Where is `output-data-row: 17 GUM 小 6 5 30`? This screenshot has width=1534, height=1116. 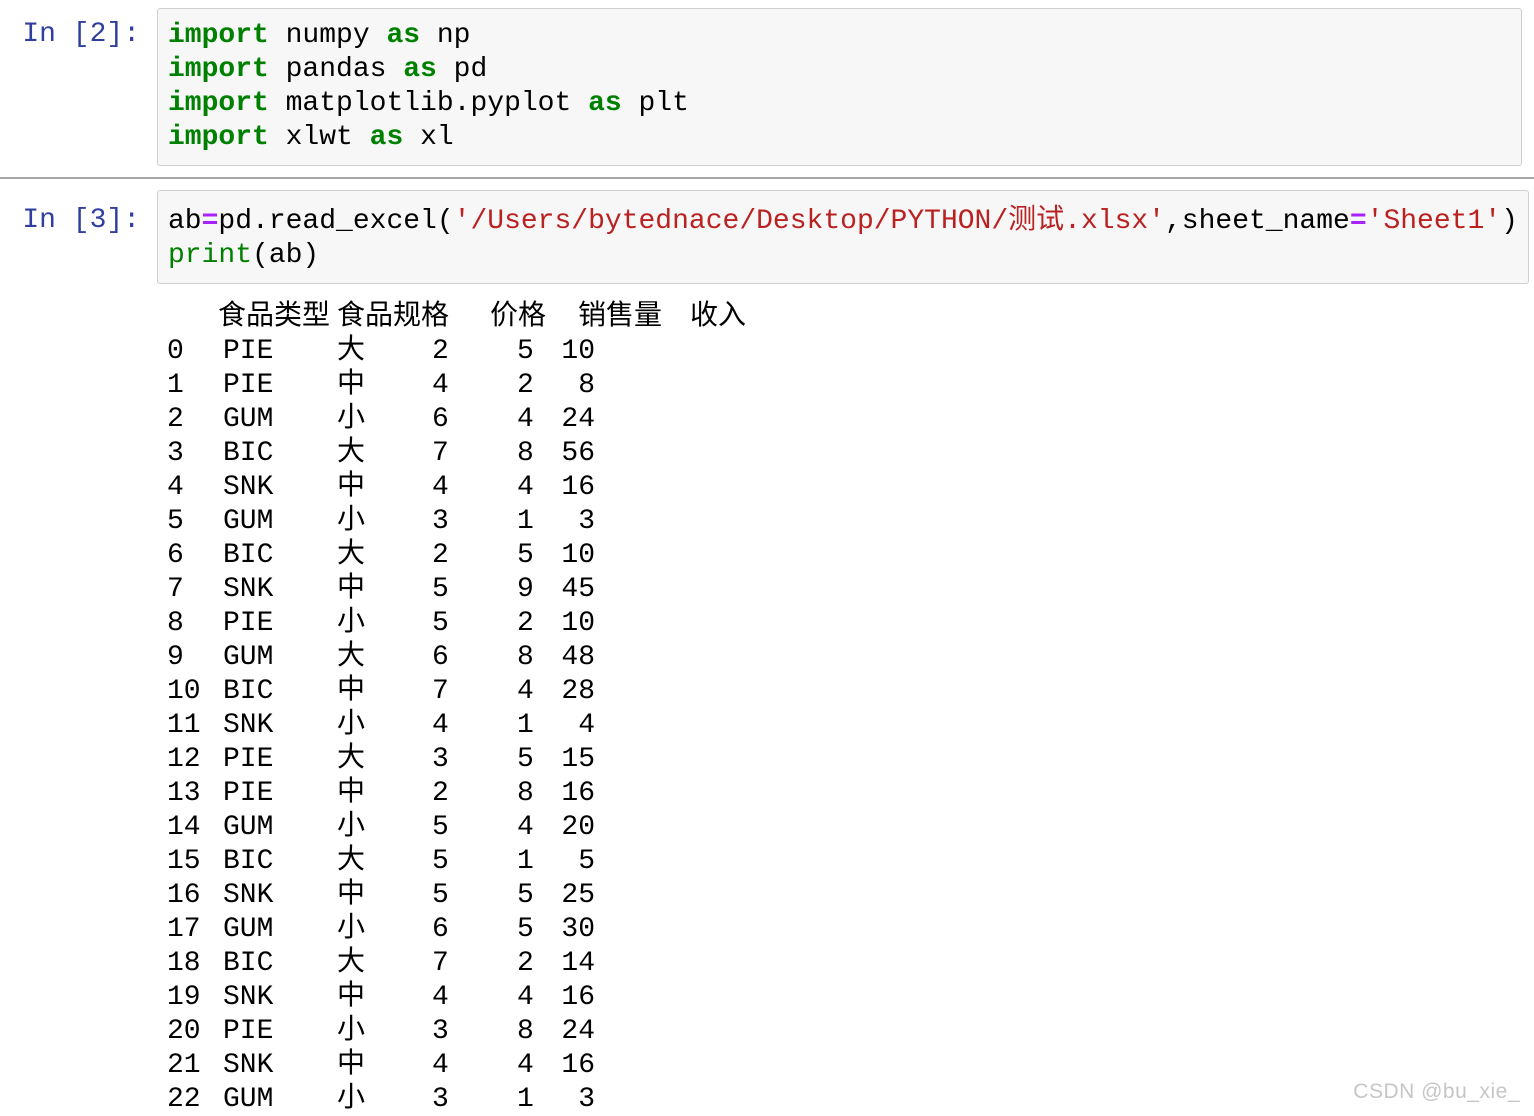
output-data-row: 17 GUM 小 6 5 30 is located at coordinates (850, 930).